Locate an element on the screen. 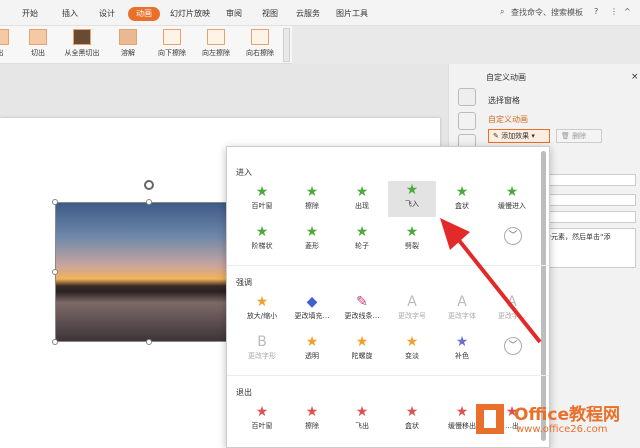 Image resolution: width=640 pixels, height=448 pixels. font-size-icon: A is located at coordinates (412, 302).